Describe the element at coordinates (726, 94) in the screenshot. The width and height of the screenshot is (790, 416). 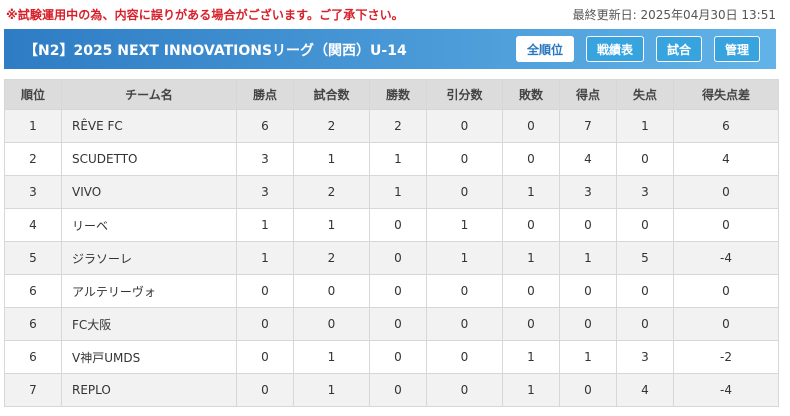
I see `column-header-goal-difference: 得失点差` at that location.